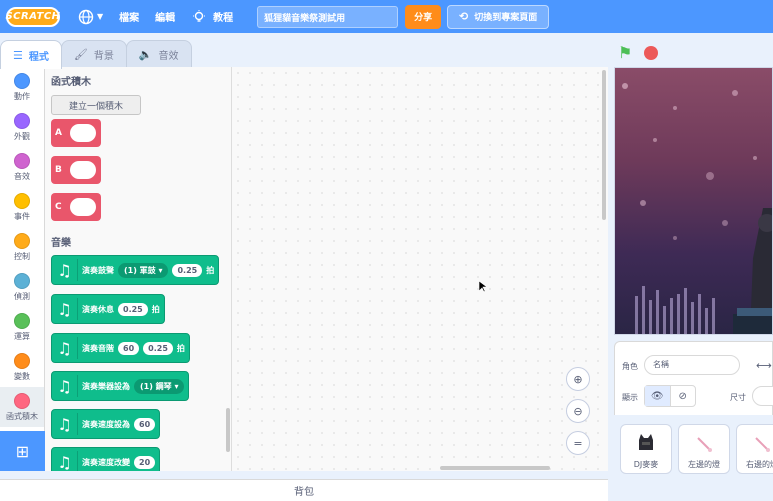 This screenshot has width=773, height=501. I want to click on play-note-block: ♫ 演奏音階 60 0.25 拍, so click(120, 348).